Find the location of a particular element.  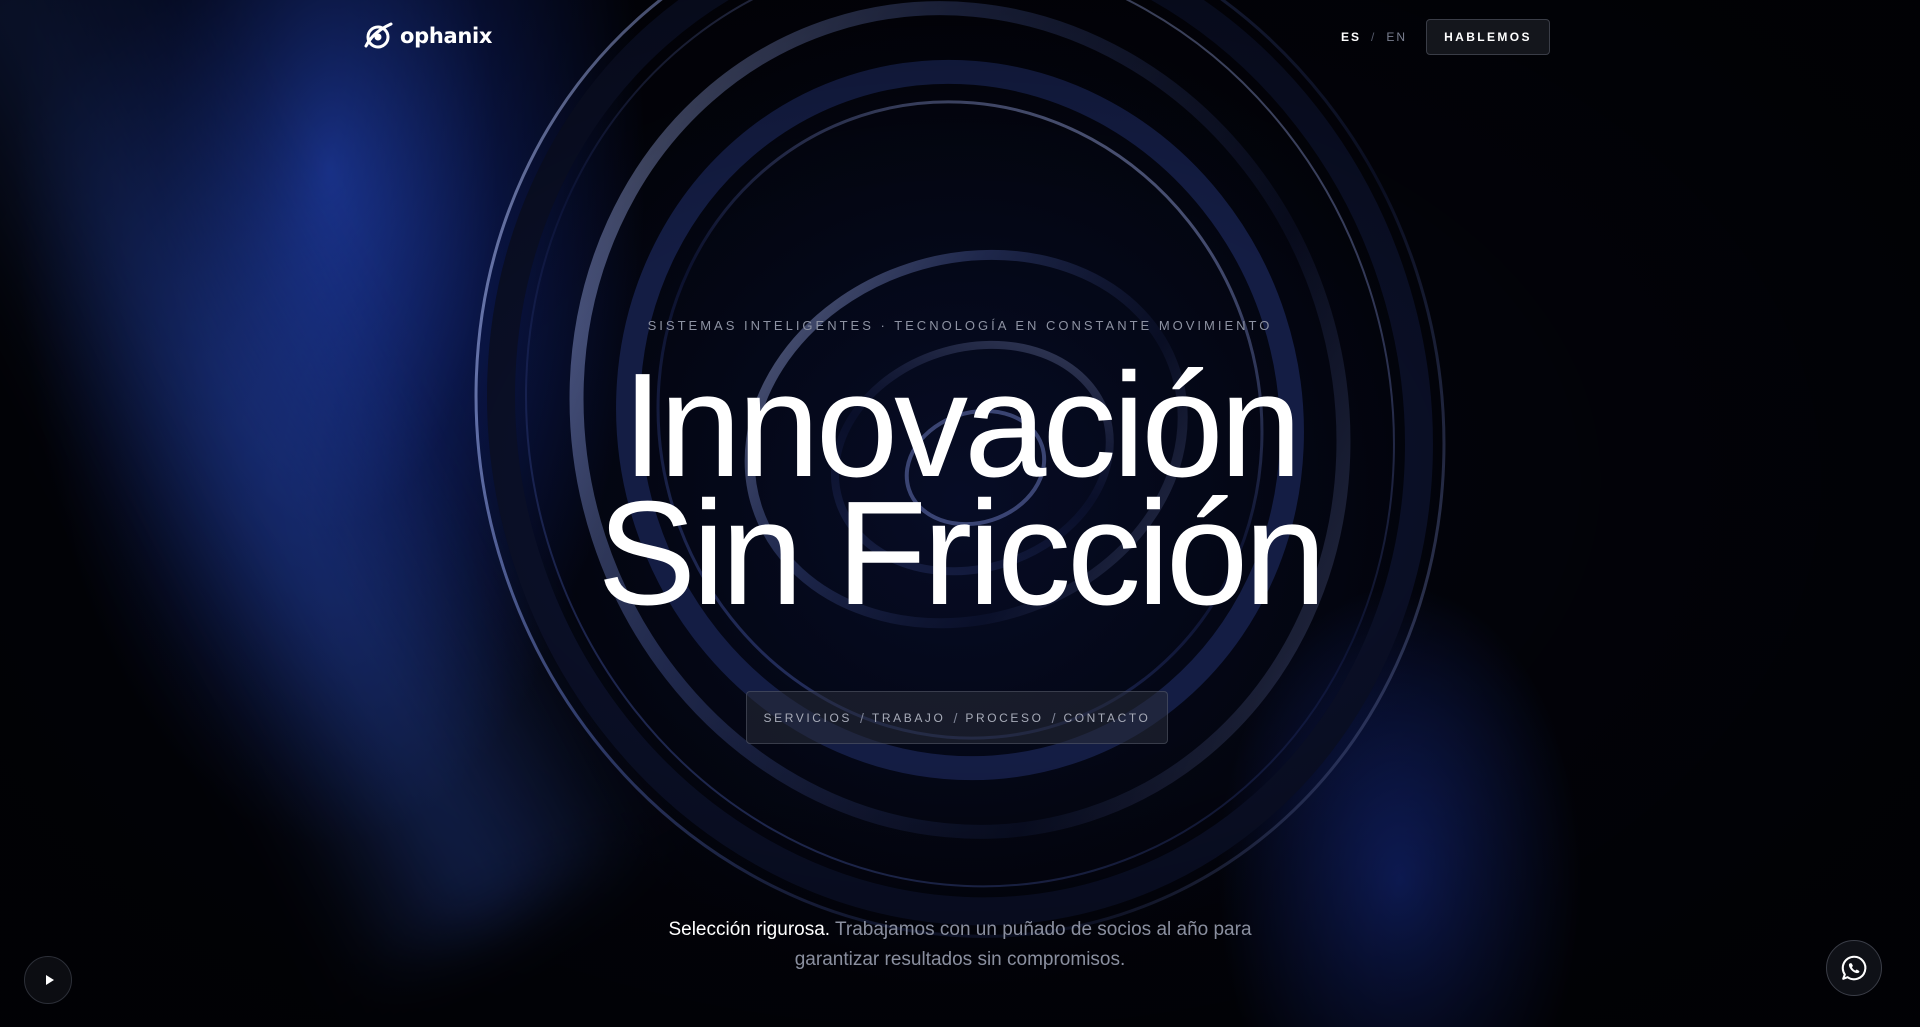

lang-option-en: EN is located at coordinates (1396, 37).